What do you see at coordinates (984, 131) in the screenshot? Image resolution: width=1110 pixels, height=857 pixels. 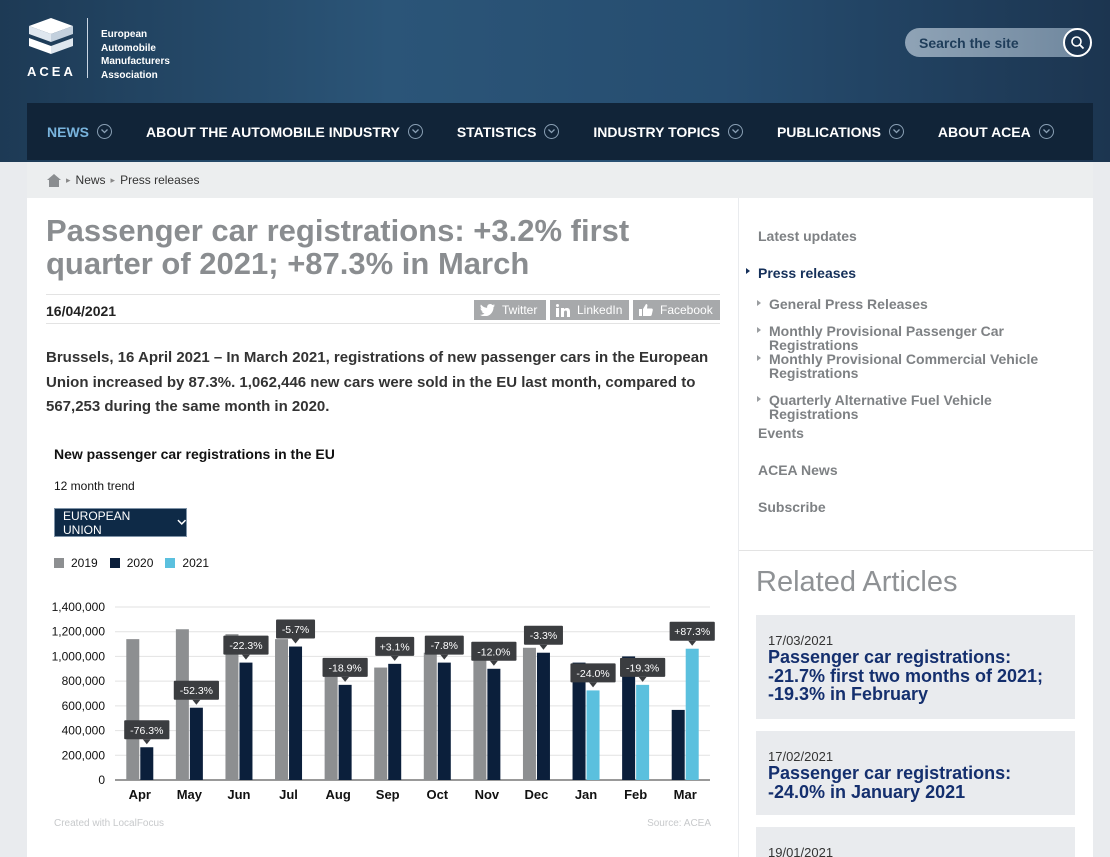 I see `nav-item-label: ABOUT ACEA` at bounding box center [984, 131].